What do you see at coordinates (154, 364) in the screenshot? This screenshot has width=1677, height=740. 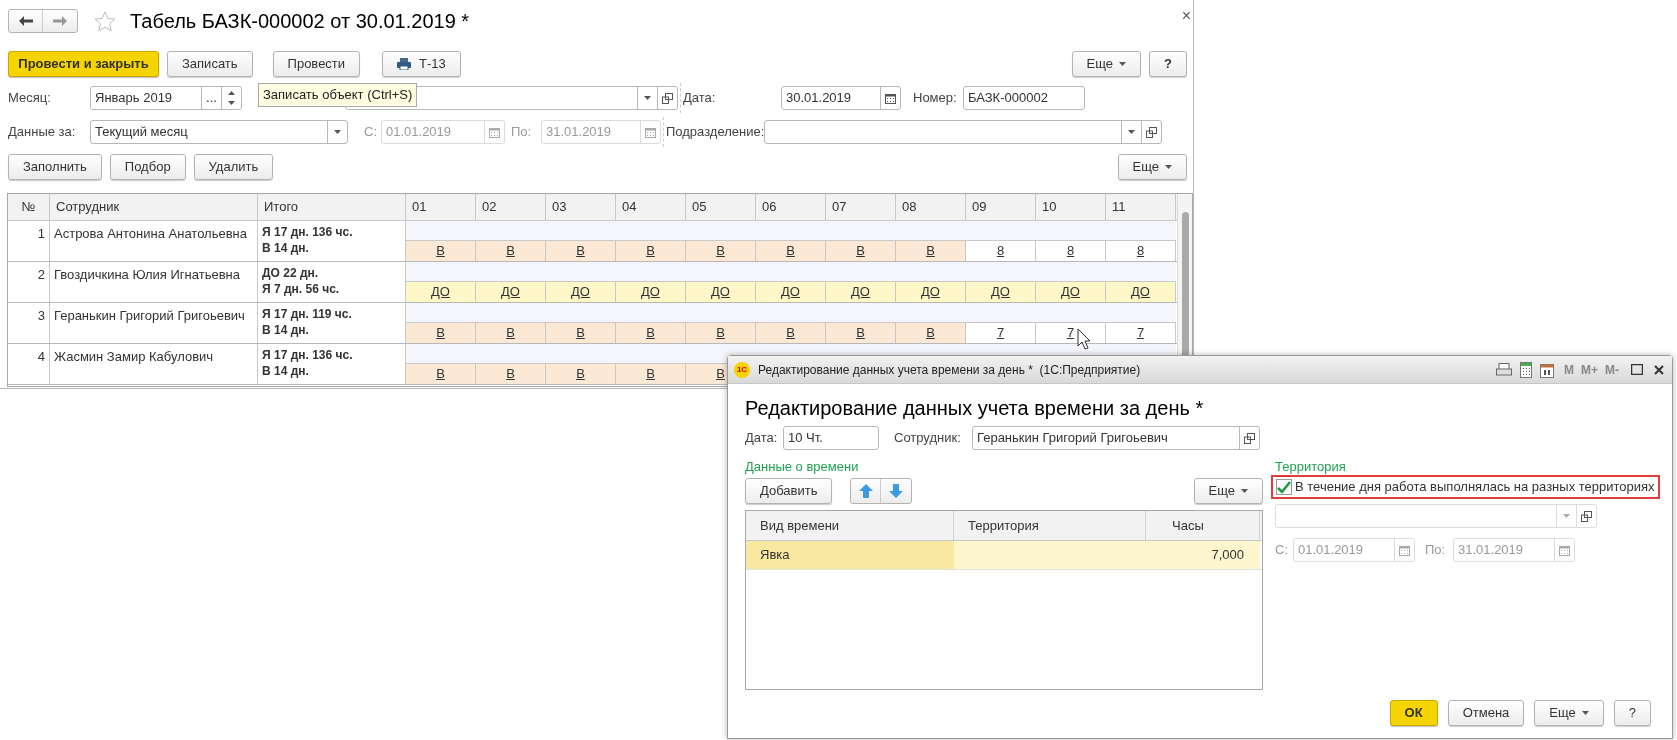 I see `employee-name: Жасмин Замир Кабулович` at bounding box center [154, 364].